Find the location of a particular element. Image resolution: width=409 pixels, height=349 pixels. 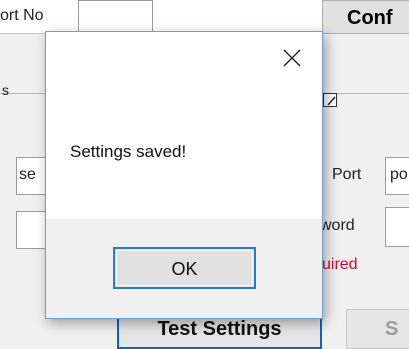

check-icon is located at coordinates (331, 101).